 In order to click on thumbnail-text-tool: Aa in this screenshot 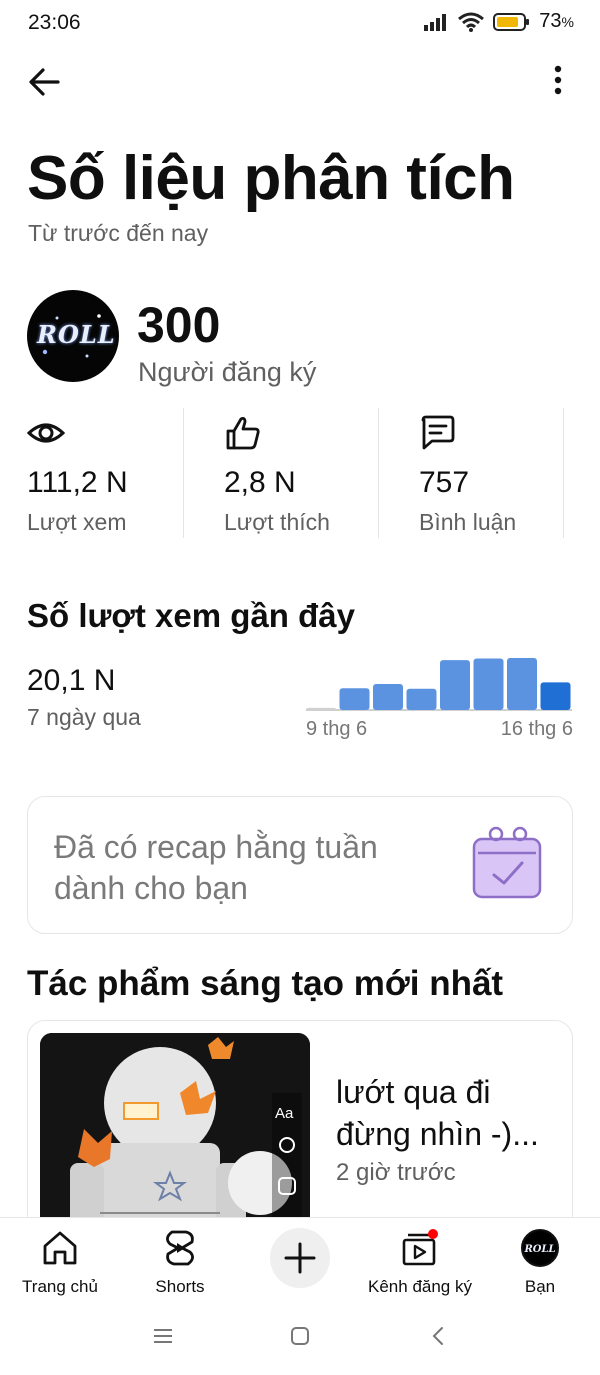, I will do `click(284, 1113)`.